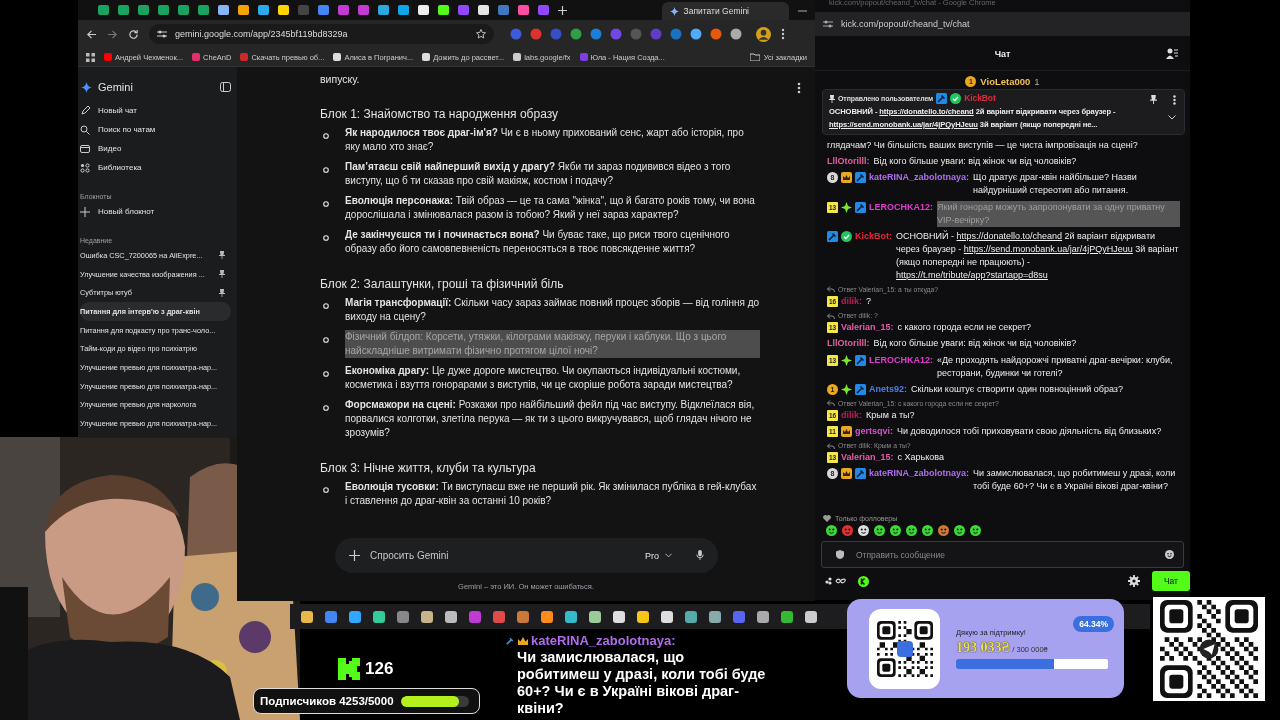  What do you see at coordinates (972, 274) in the screenshot?
I see `link: https://t.me/tribute/app?startapp=d8su` at bounding box center [972, 274].